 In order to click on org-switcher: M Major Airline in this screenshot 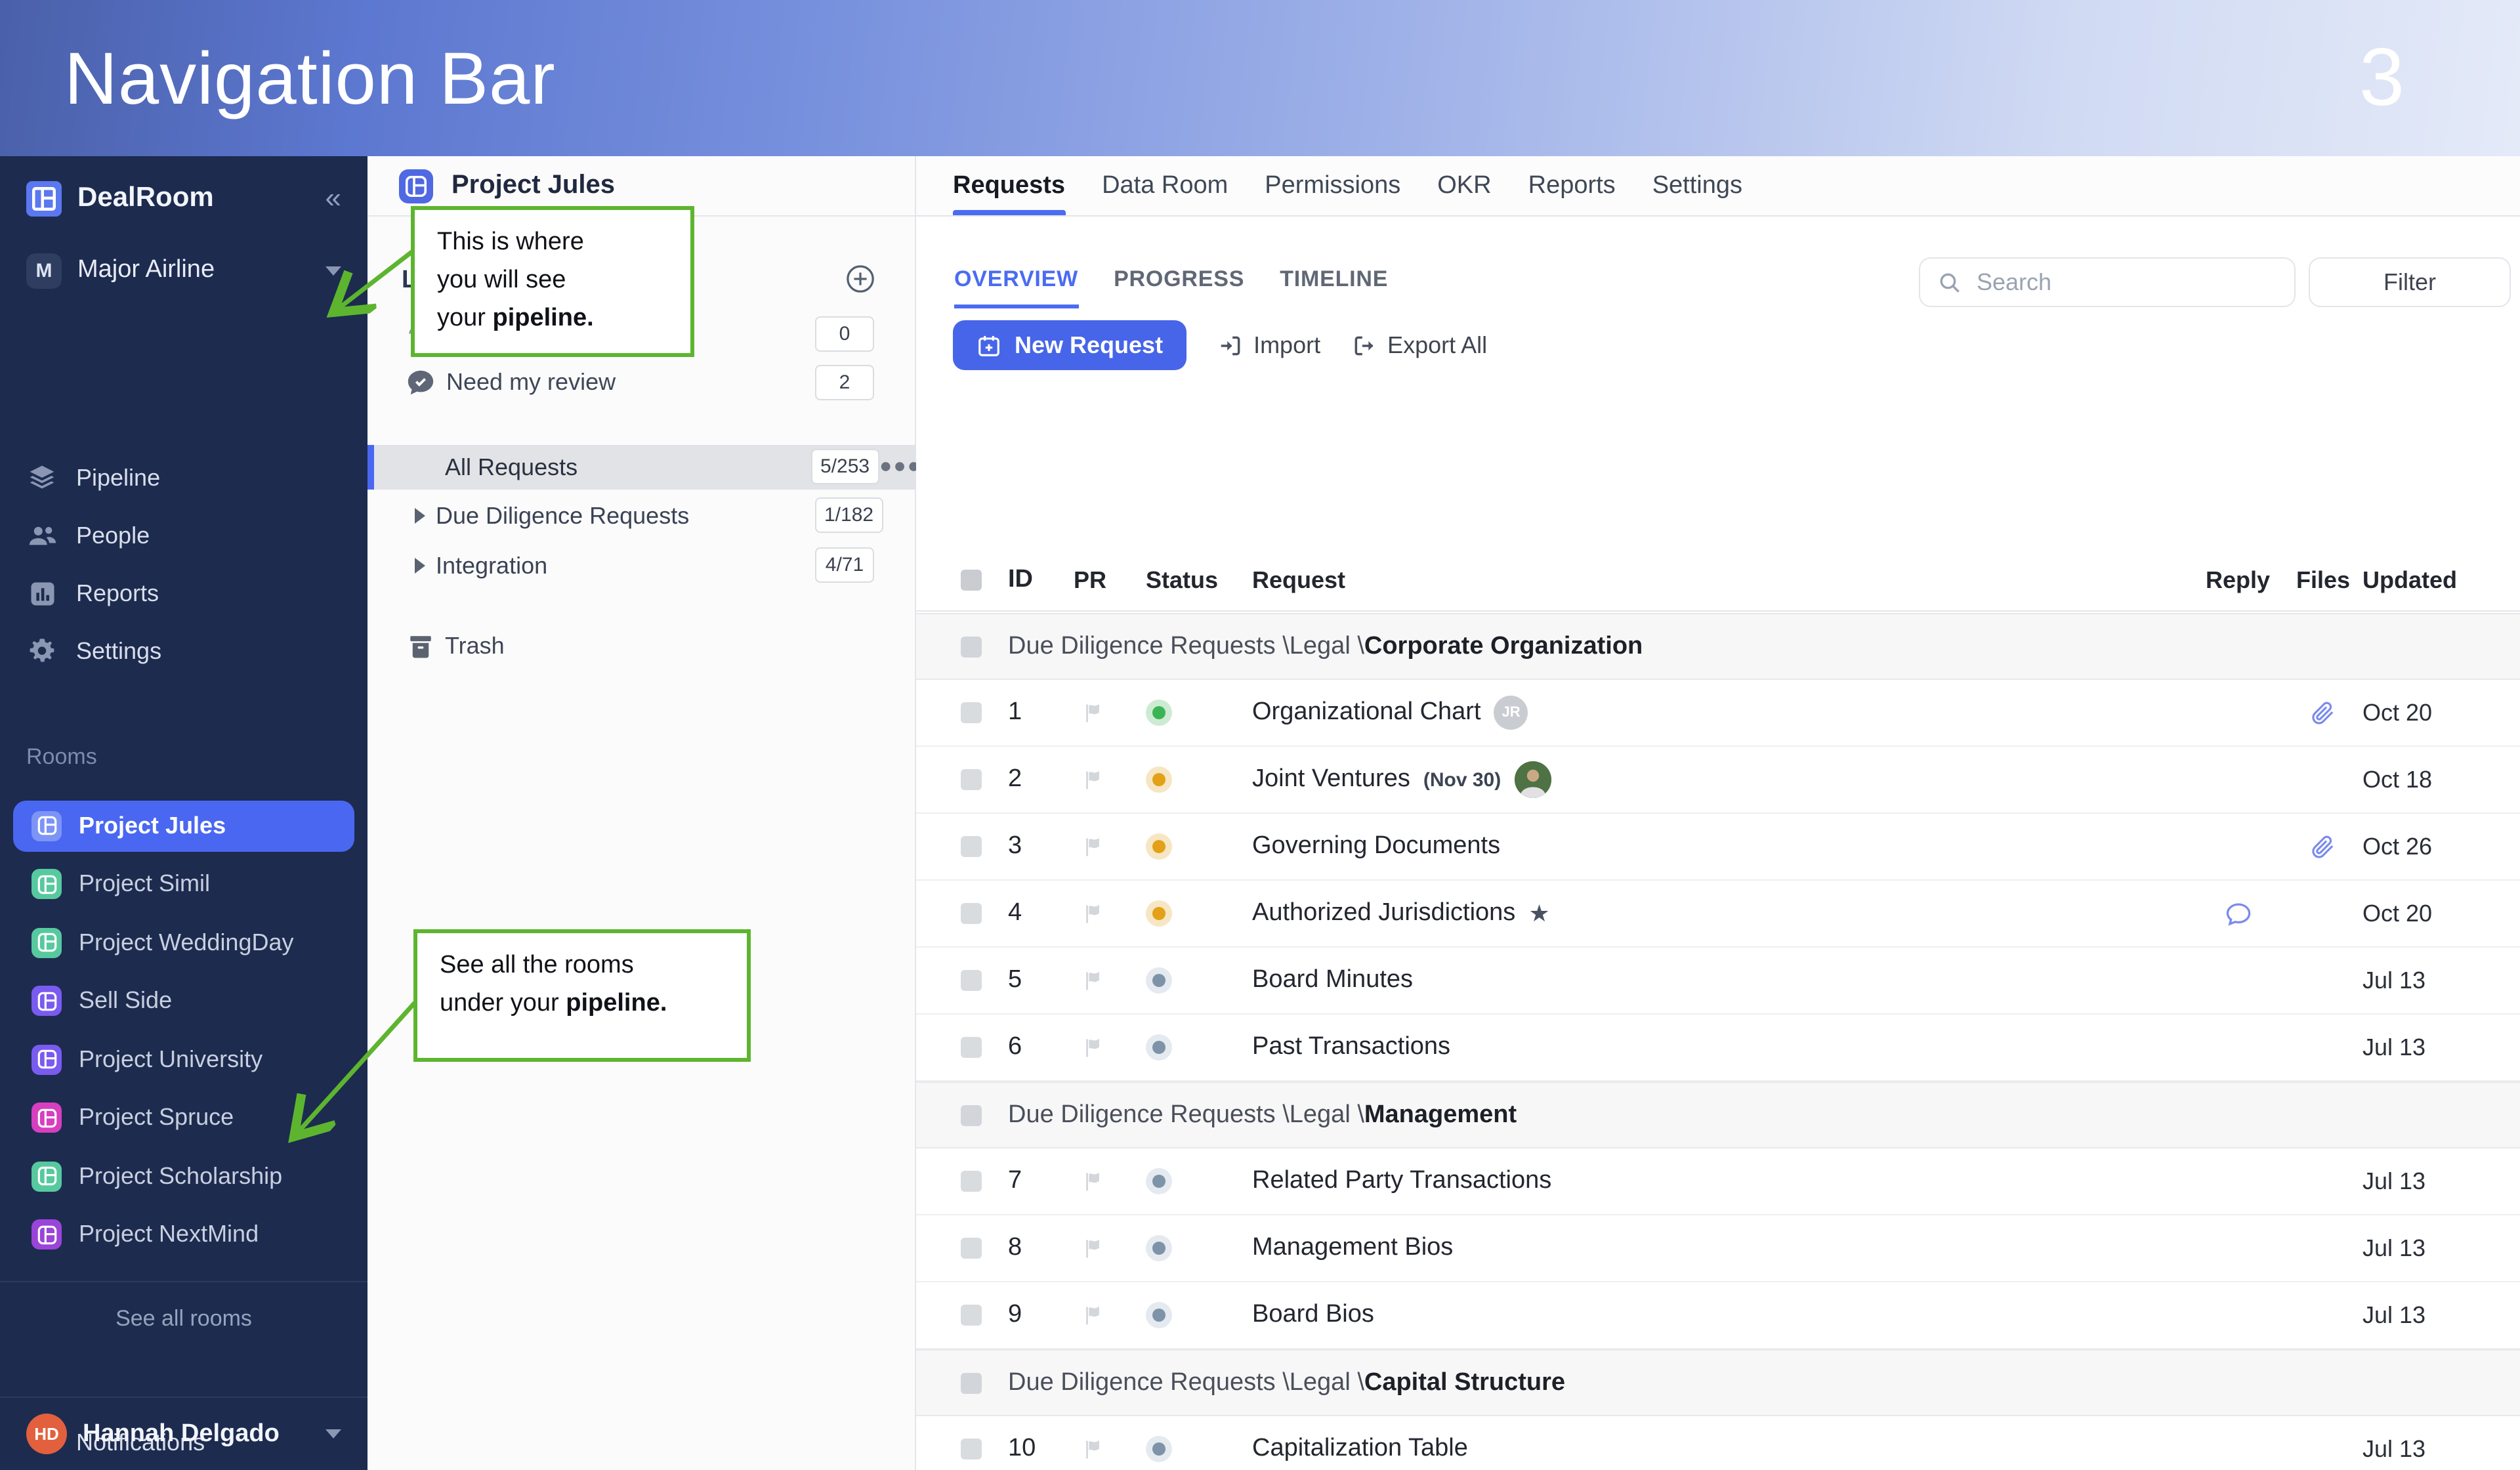, I will do `click(184, 270)`.